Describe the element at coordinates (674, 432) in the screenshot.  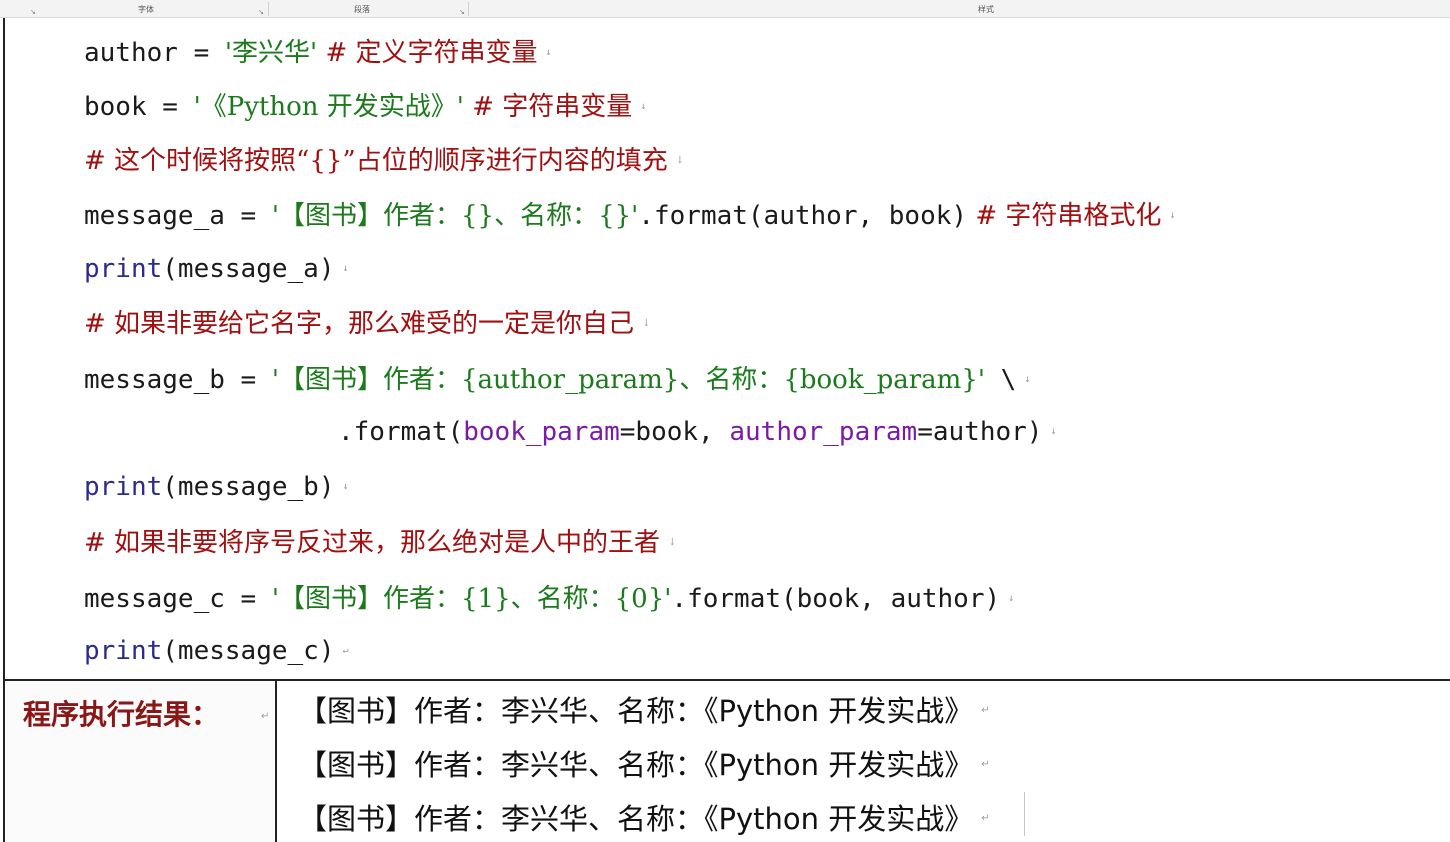
I see `format-mid: =book,` at that location.